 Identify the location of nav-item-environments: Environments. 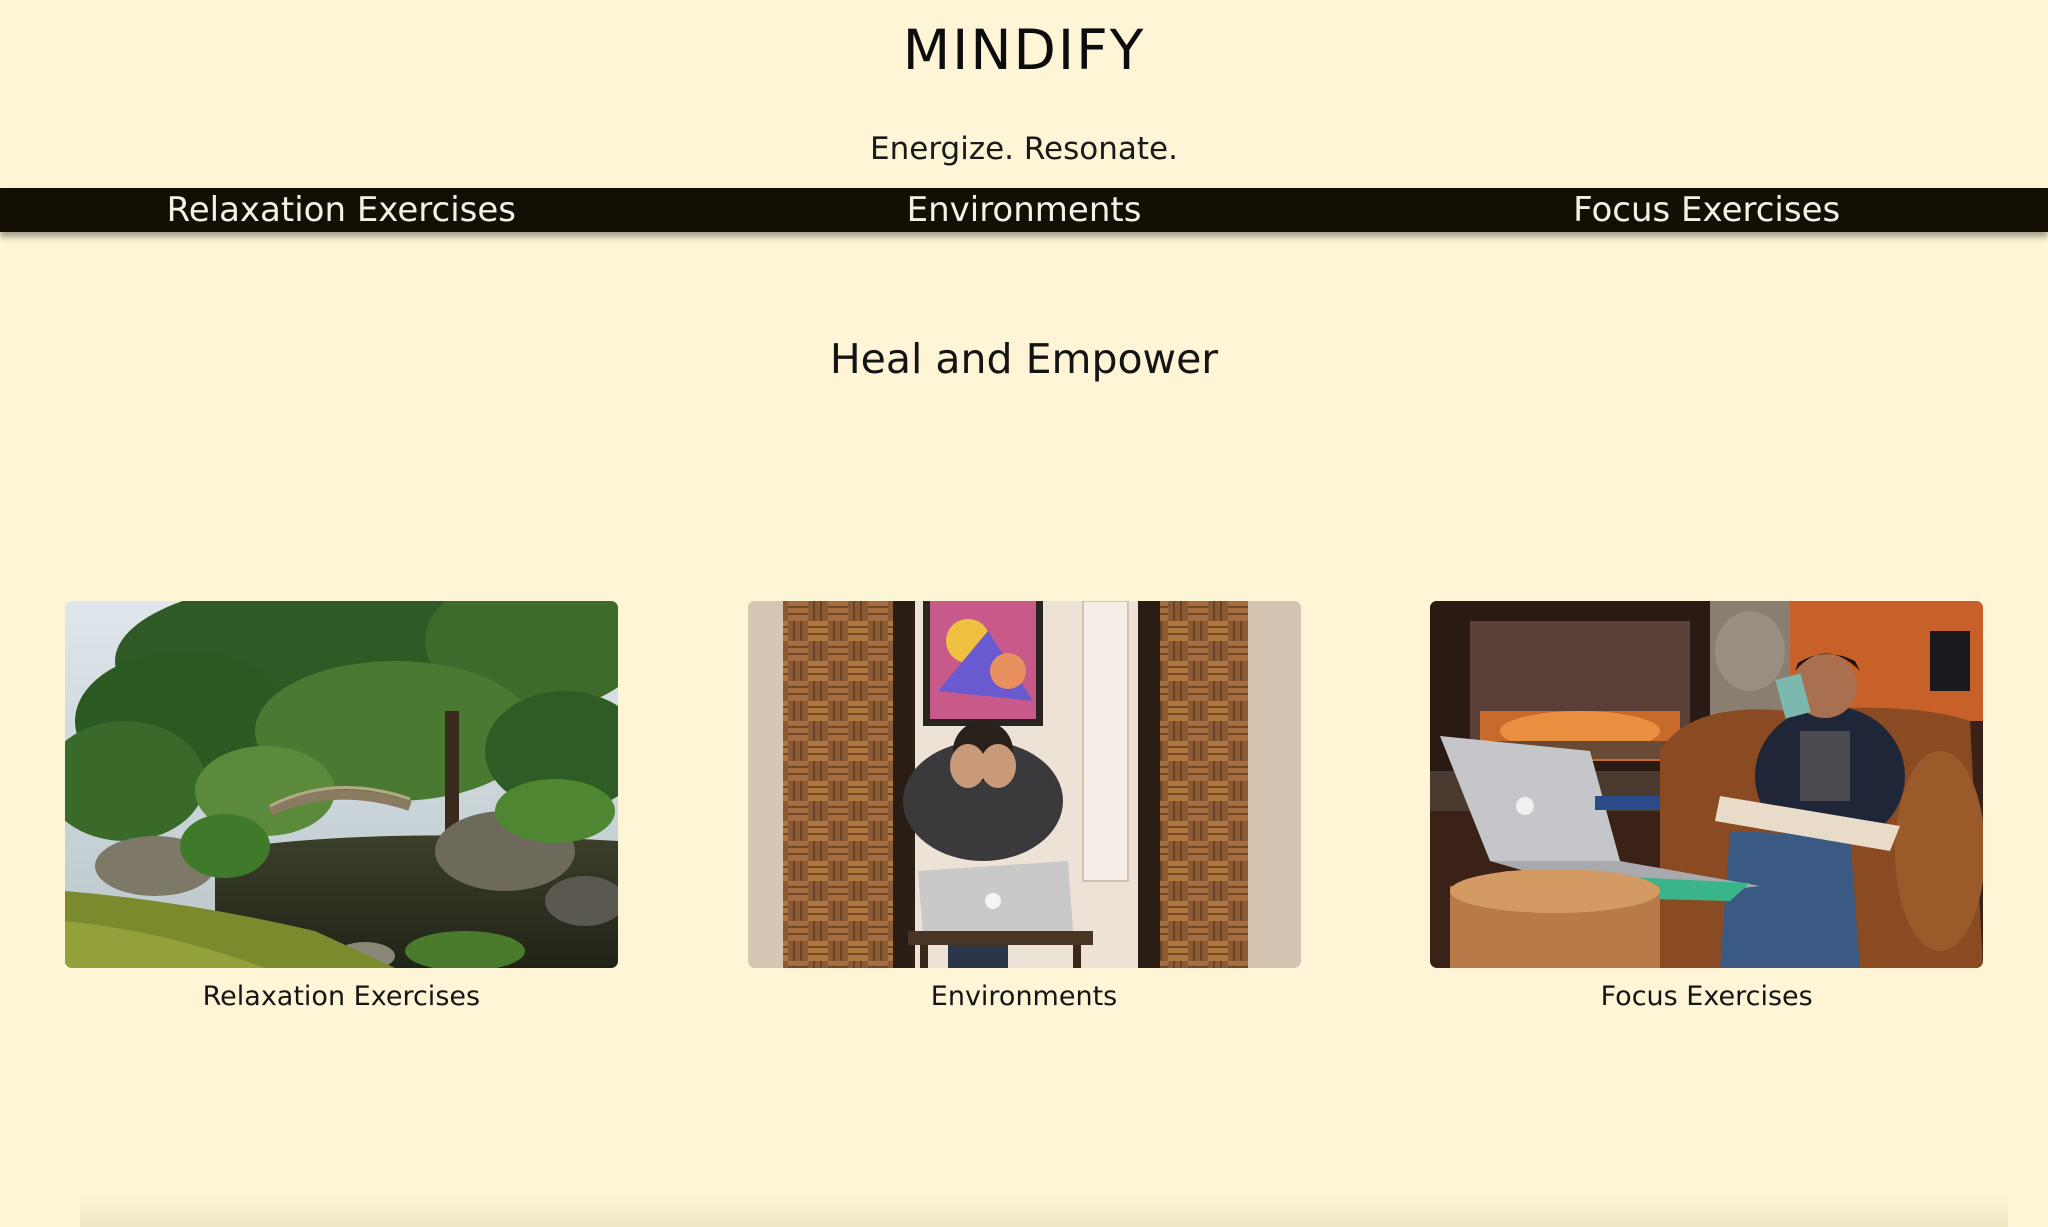
(1024, 210).